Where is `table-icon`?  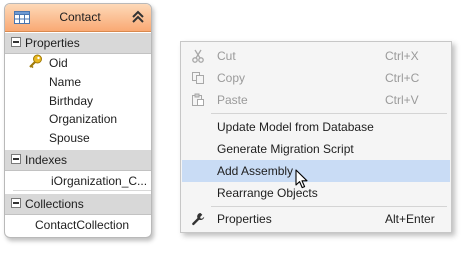 table-icon is located at coordinates (22, 19).